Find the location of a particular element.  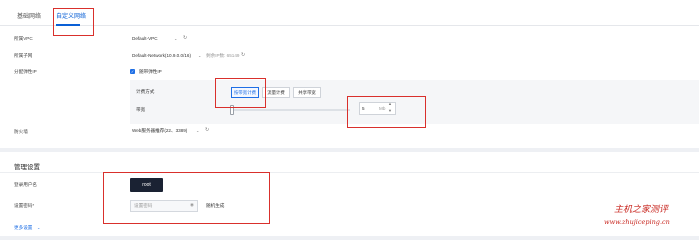

password-label: 设置密码* is located at coordinates (24, 205).